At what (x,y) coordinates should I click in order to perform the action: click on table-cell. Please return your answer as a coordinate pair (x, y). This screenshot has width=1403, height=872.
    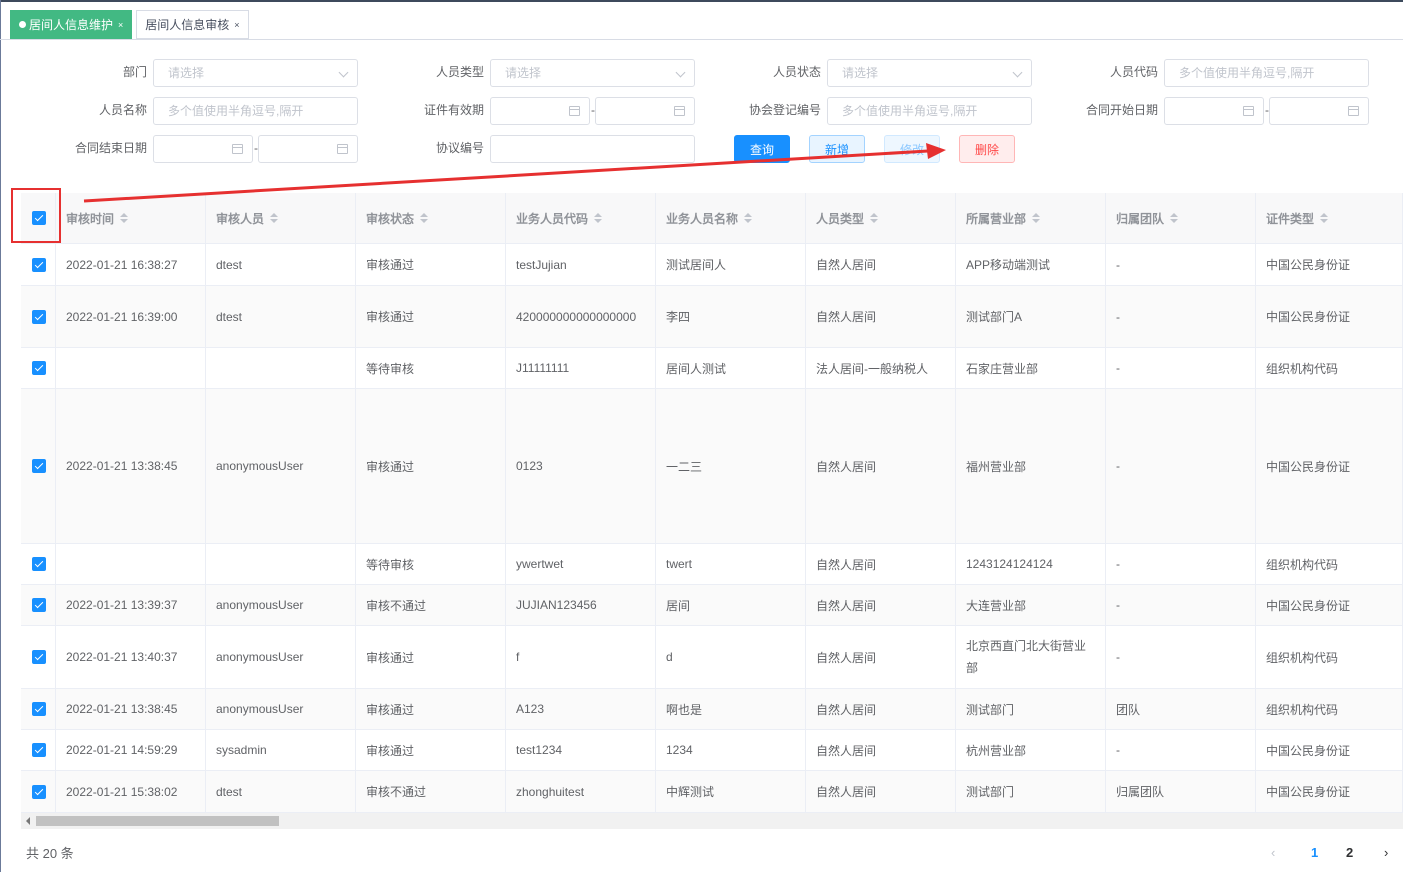
    Looking at the image, I should click on (281, 564).